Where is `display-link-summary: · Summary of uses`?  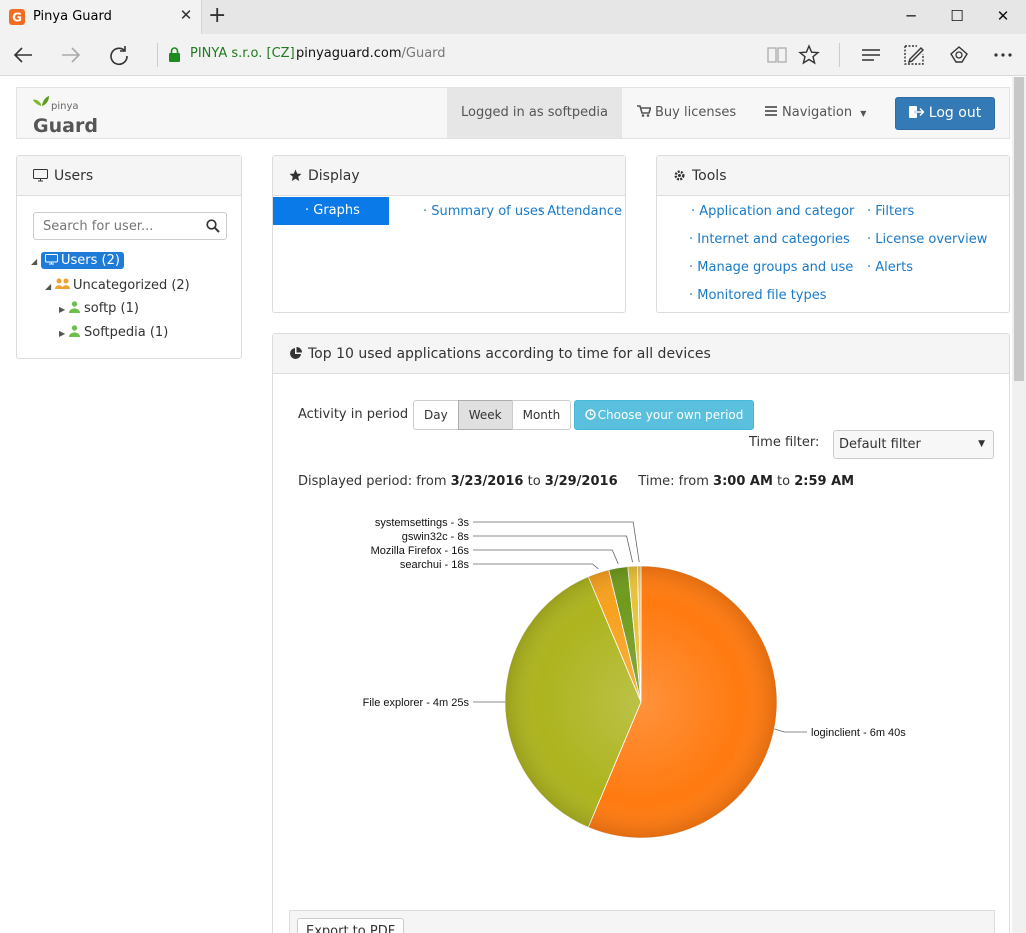 display-link-summary: · Summary of uses is located at coordinates (484, 211).